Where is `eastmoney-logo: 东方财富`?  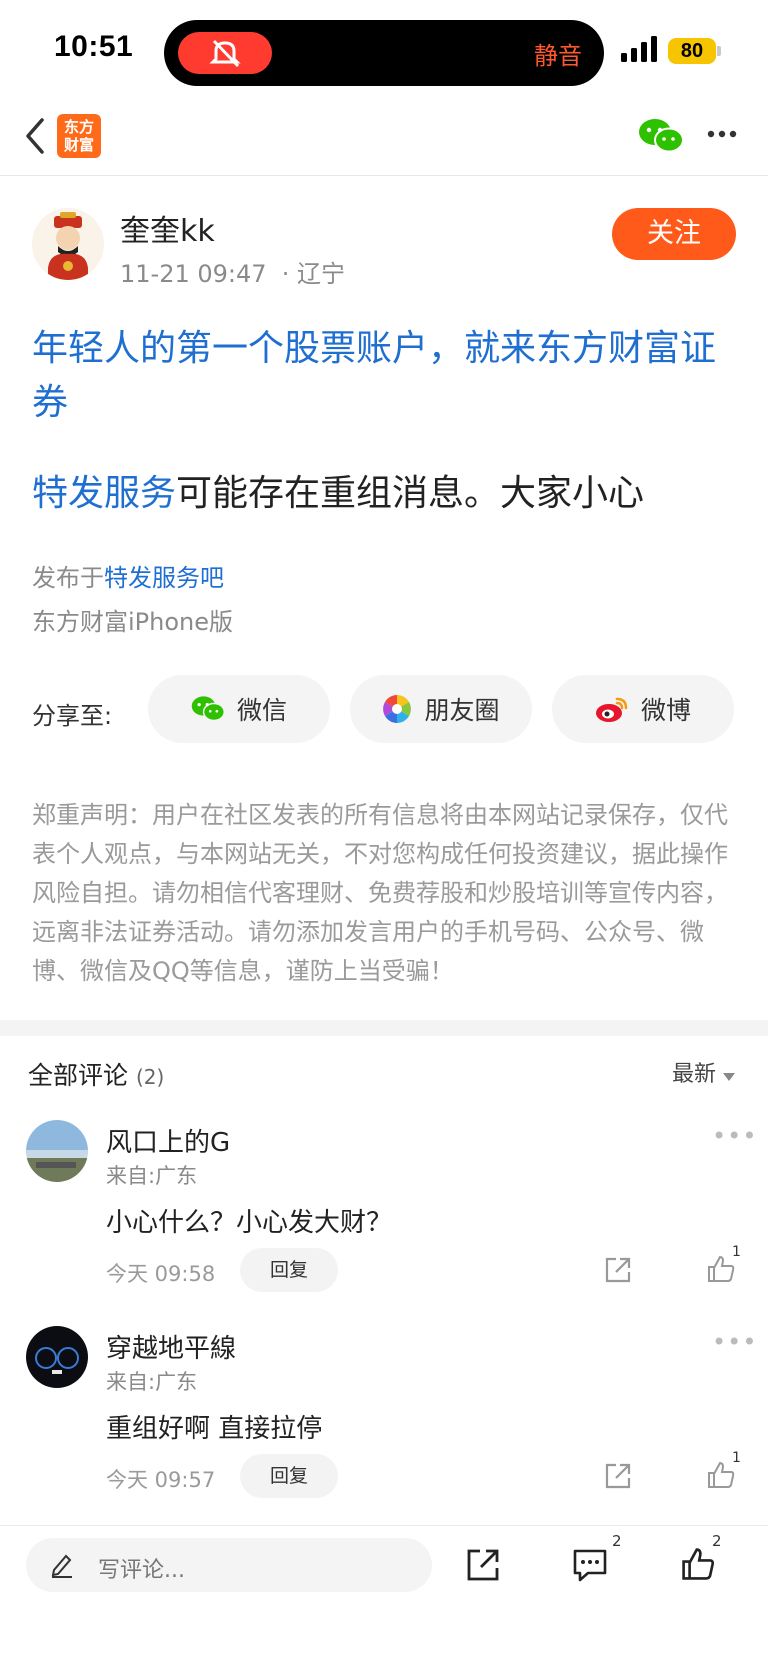 eastmoney-logo: 东方财富 is located at coordinates (79, 136).